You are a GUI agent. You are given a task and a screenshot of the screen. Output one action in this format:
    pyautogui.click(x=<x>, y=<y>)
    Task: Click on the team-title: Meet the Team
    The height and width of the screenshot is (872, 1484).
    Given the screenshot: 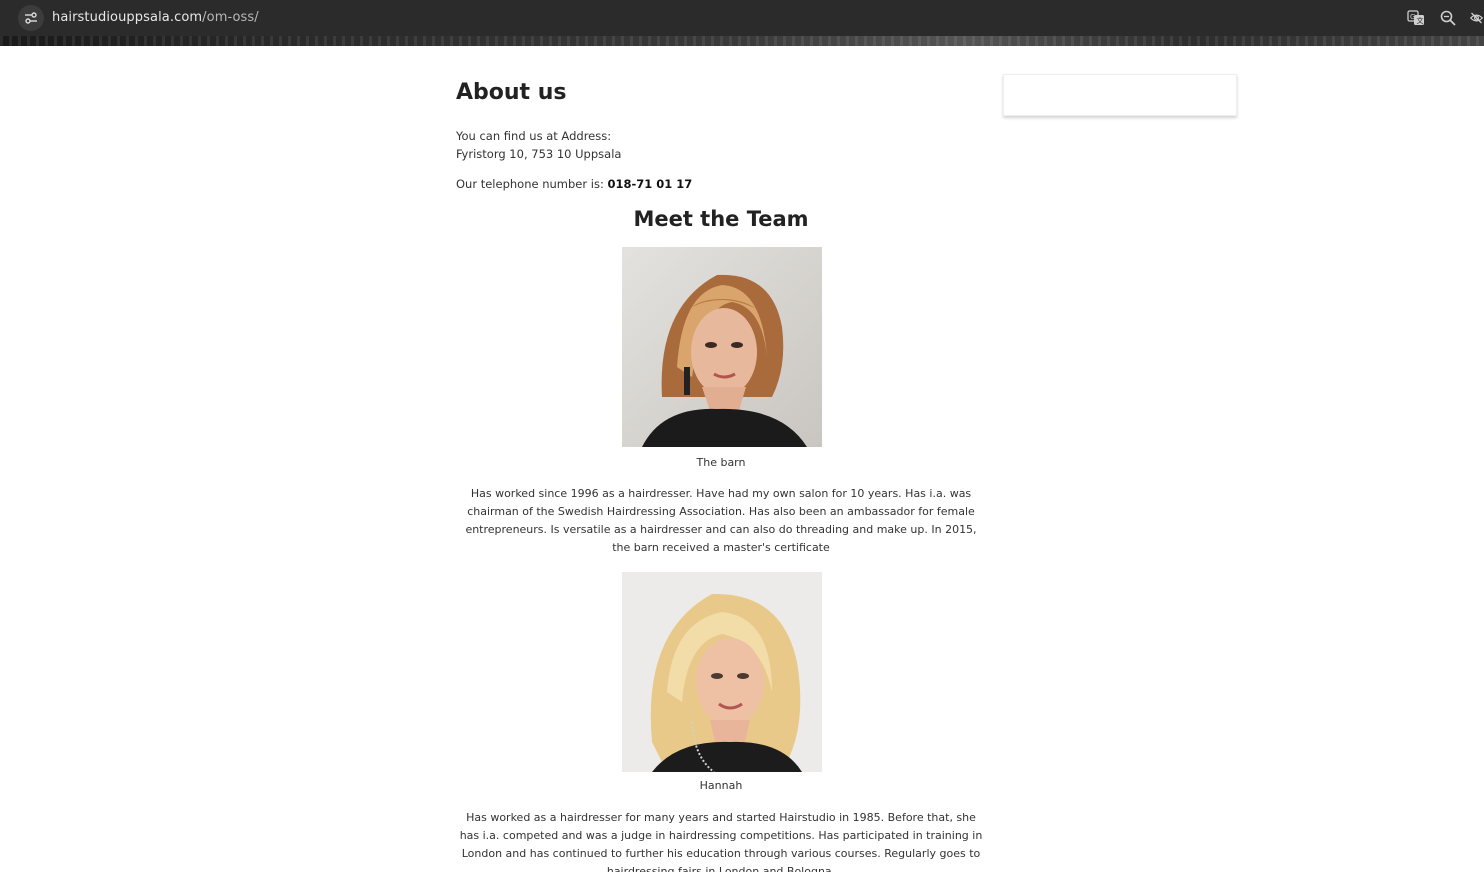 What is the action you would take?
    pyautogui.click(x=721, y=219)
    